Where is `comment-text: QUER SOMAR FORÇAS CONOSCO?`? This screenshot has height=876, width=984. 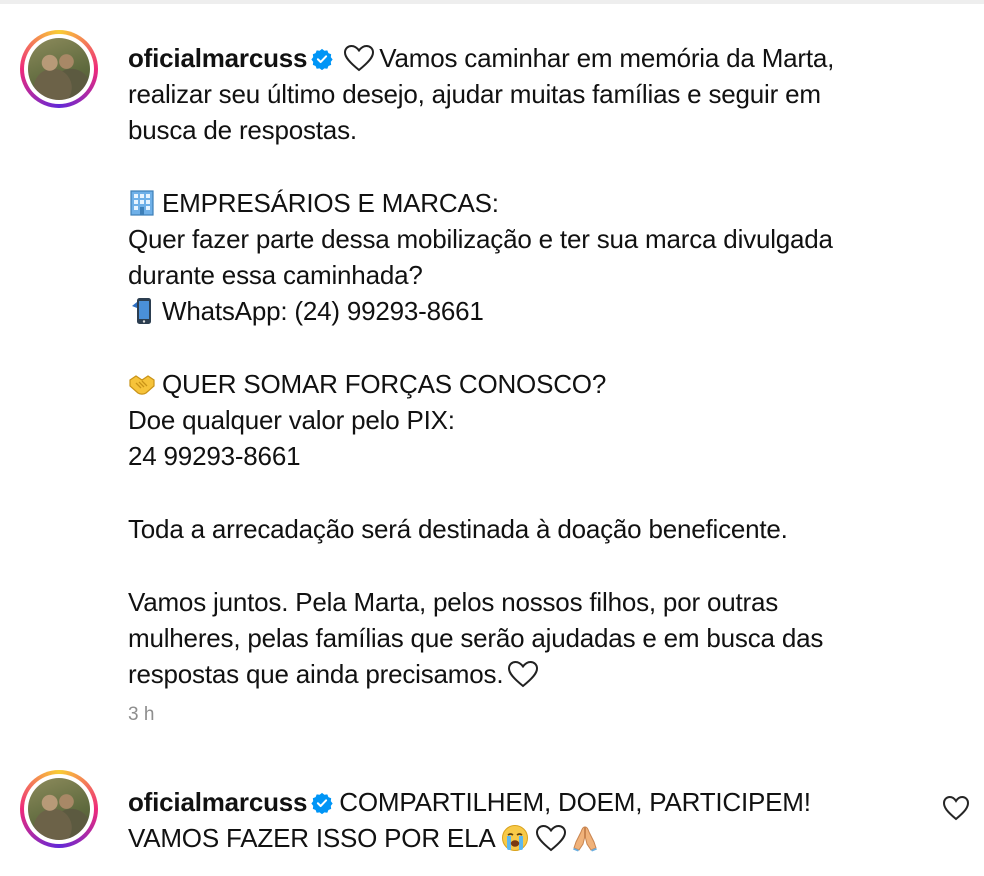
comment-text: QUER SOMAR FORÇAS CONOSCO? is located at coordinates (384, 384).